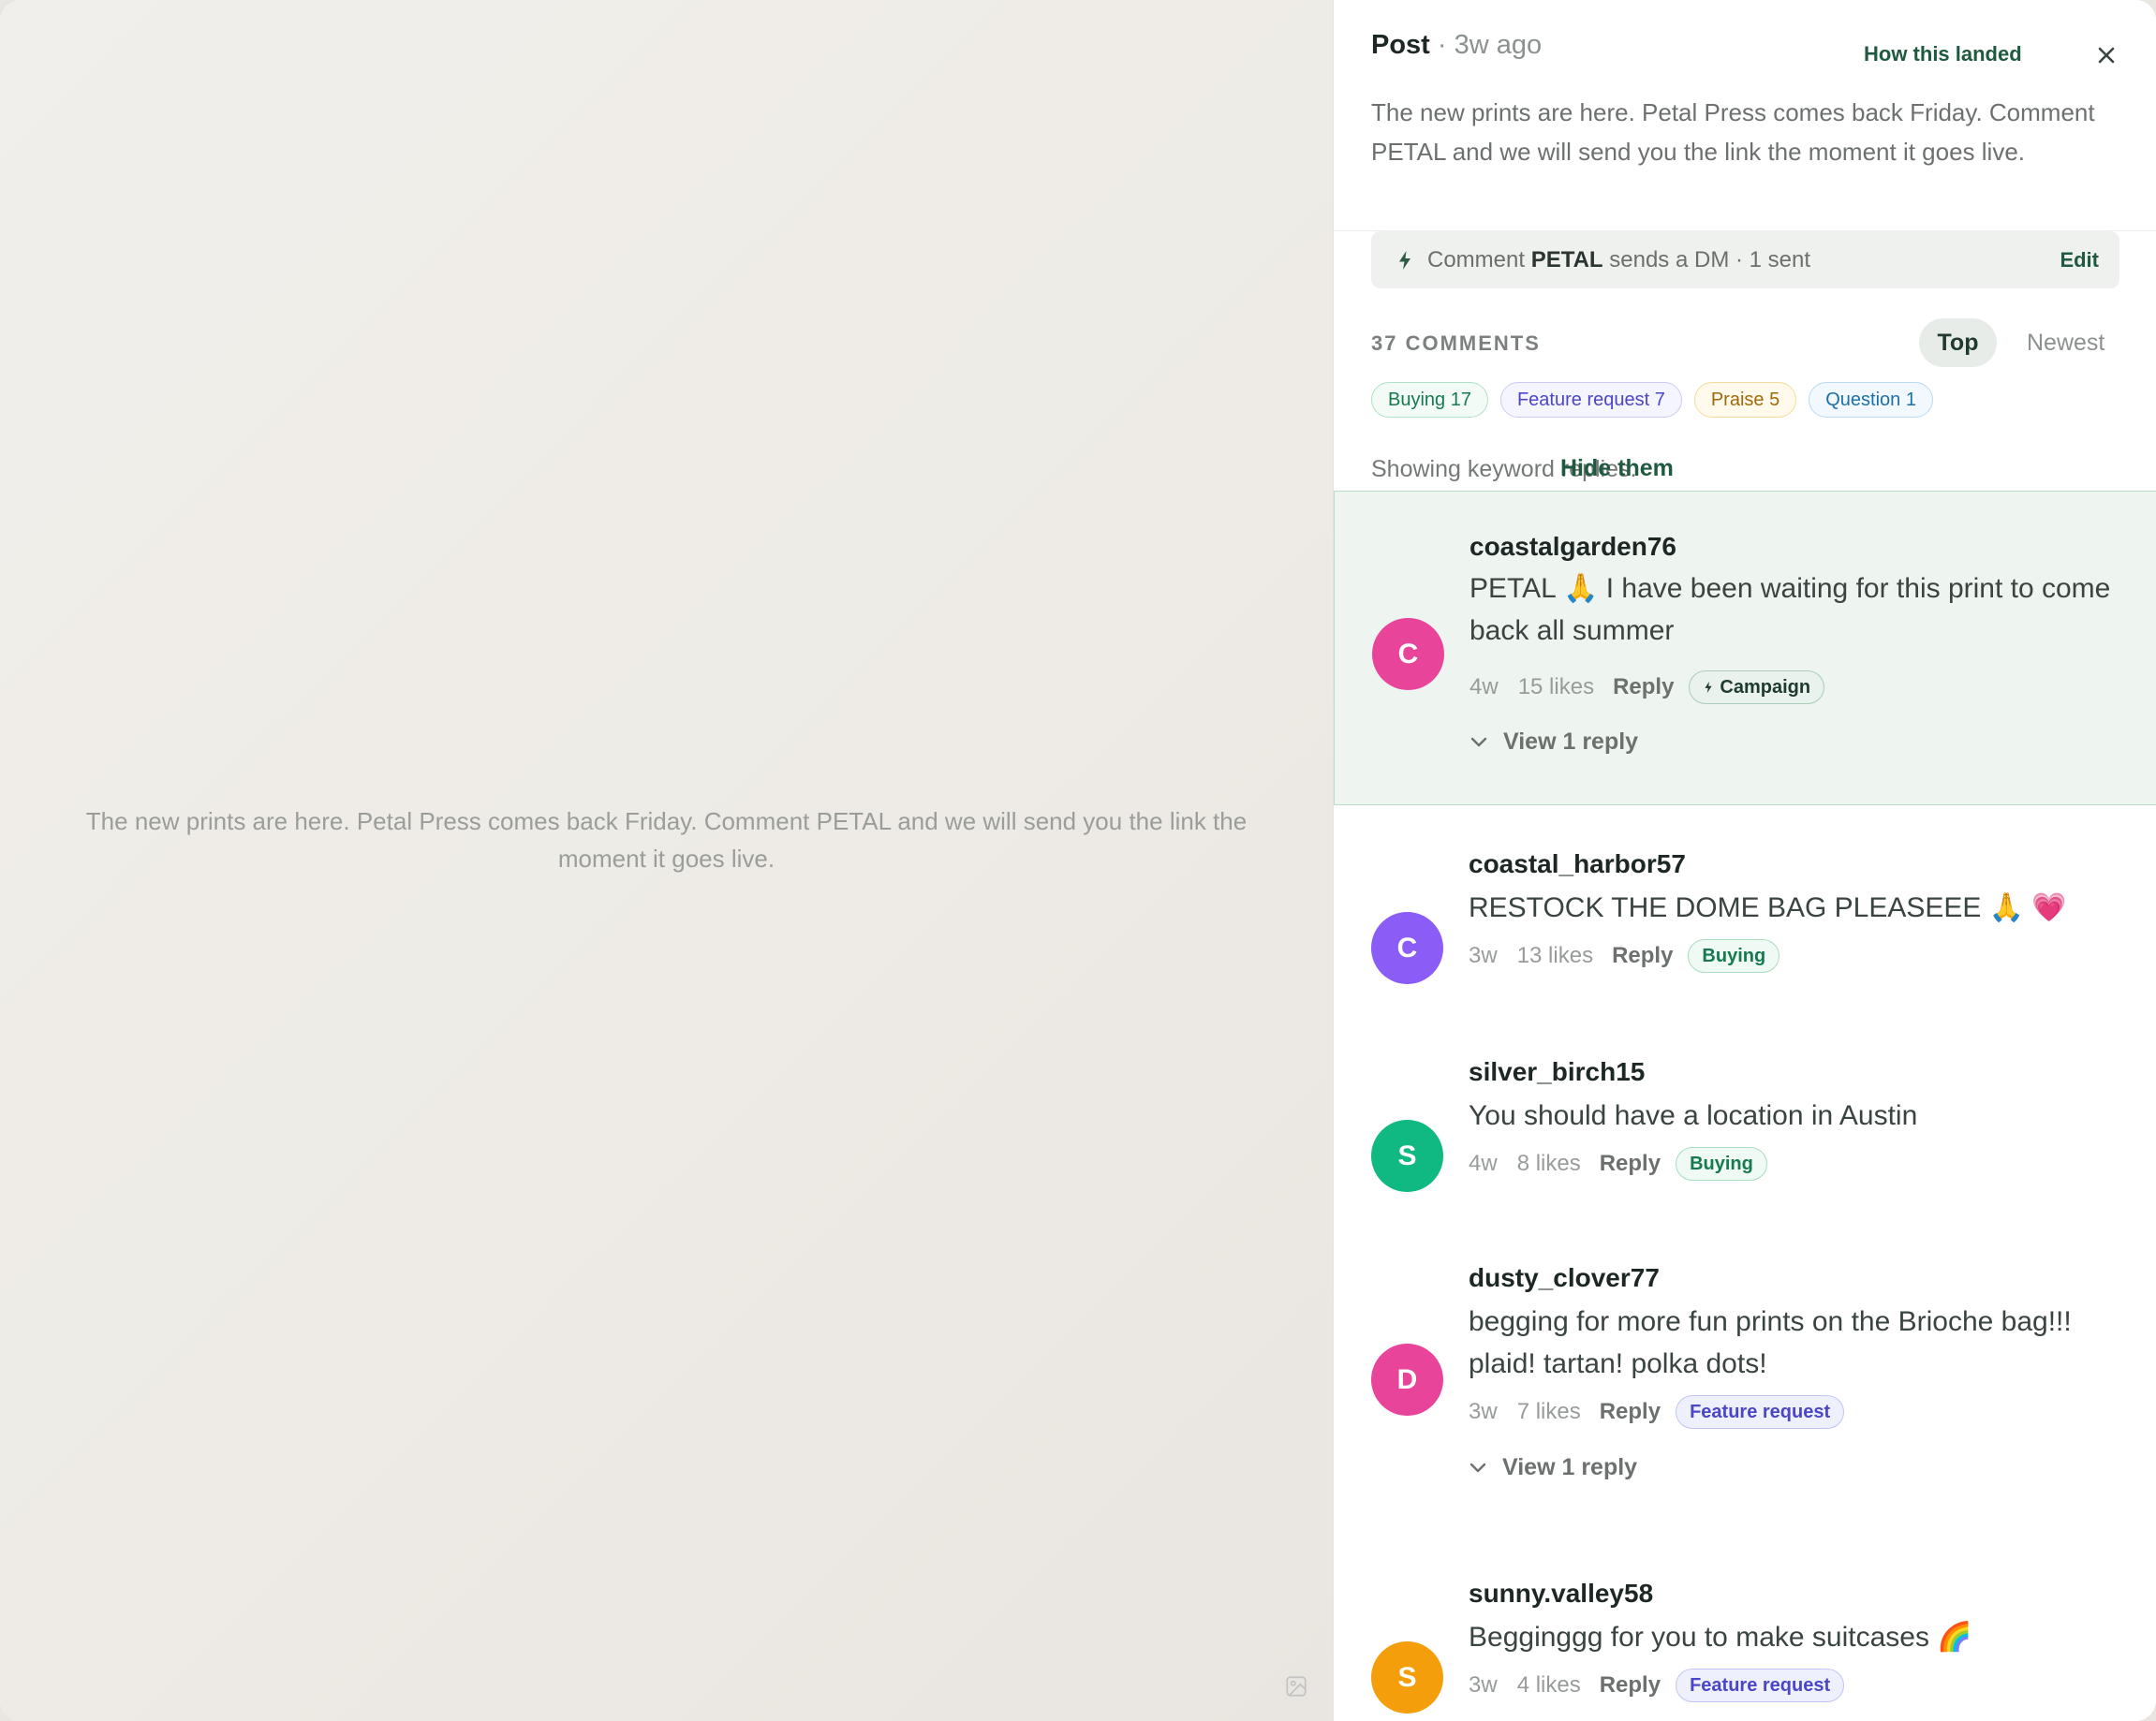 The width and height of the screenshot is (2156, 1721). Describe the element at coordinates (1296, 1686) in the screenshot. I see `image-icon` at that location.